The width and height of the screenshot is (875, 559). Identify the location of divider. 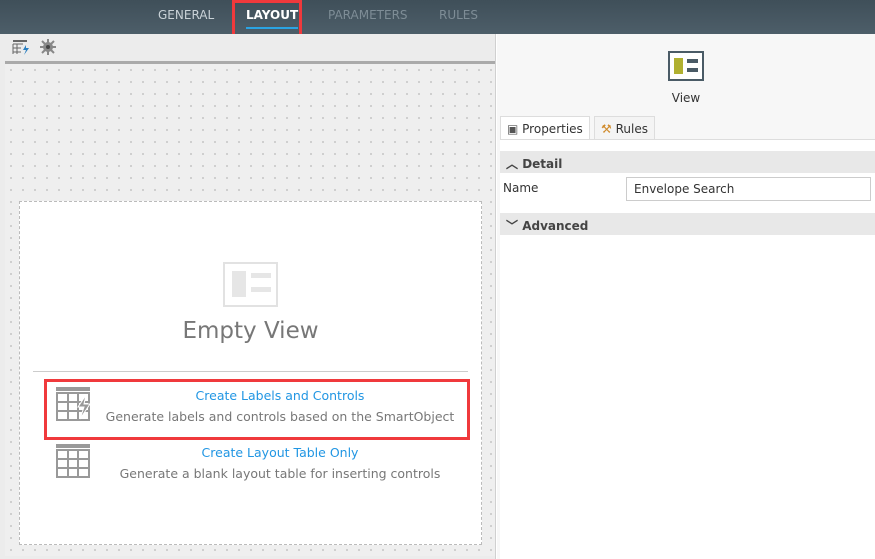
(250, 371).